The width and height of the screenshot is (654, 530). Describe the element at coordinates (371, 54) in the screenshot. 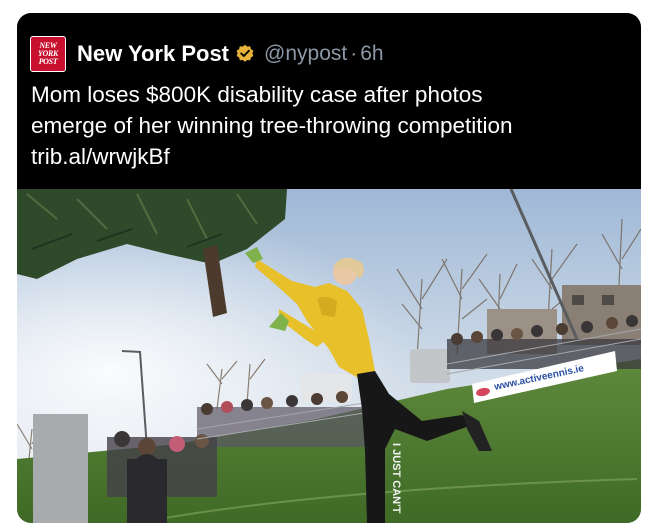

I see `post-time: 6h` at that location.